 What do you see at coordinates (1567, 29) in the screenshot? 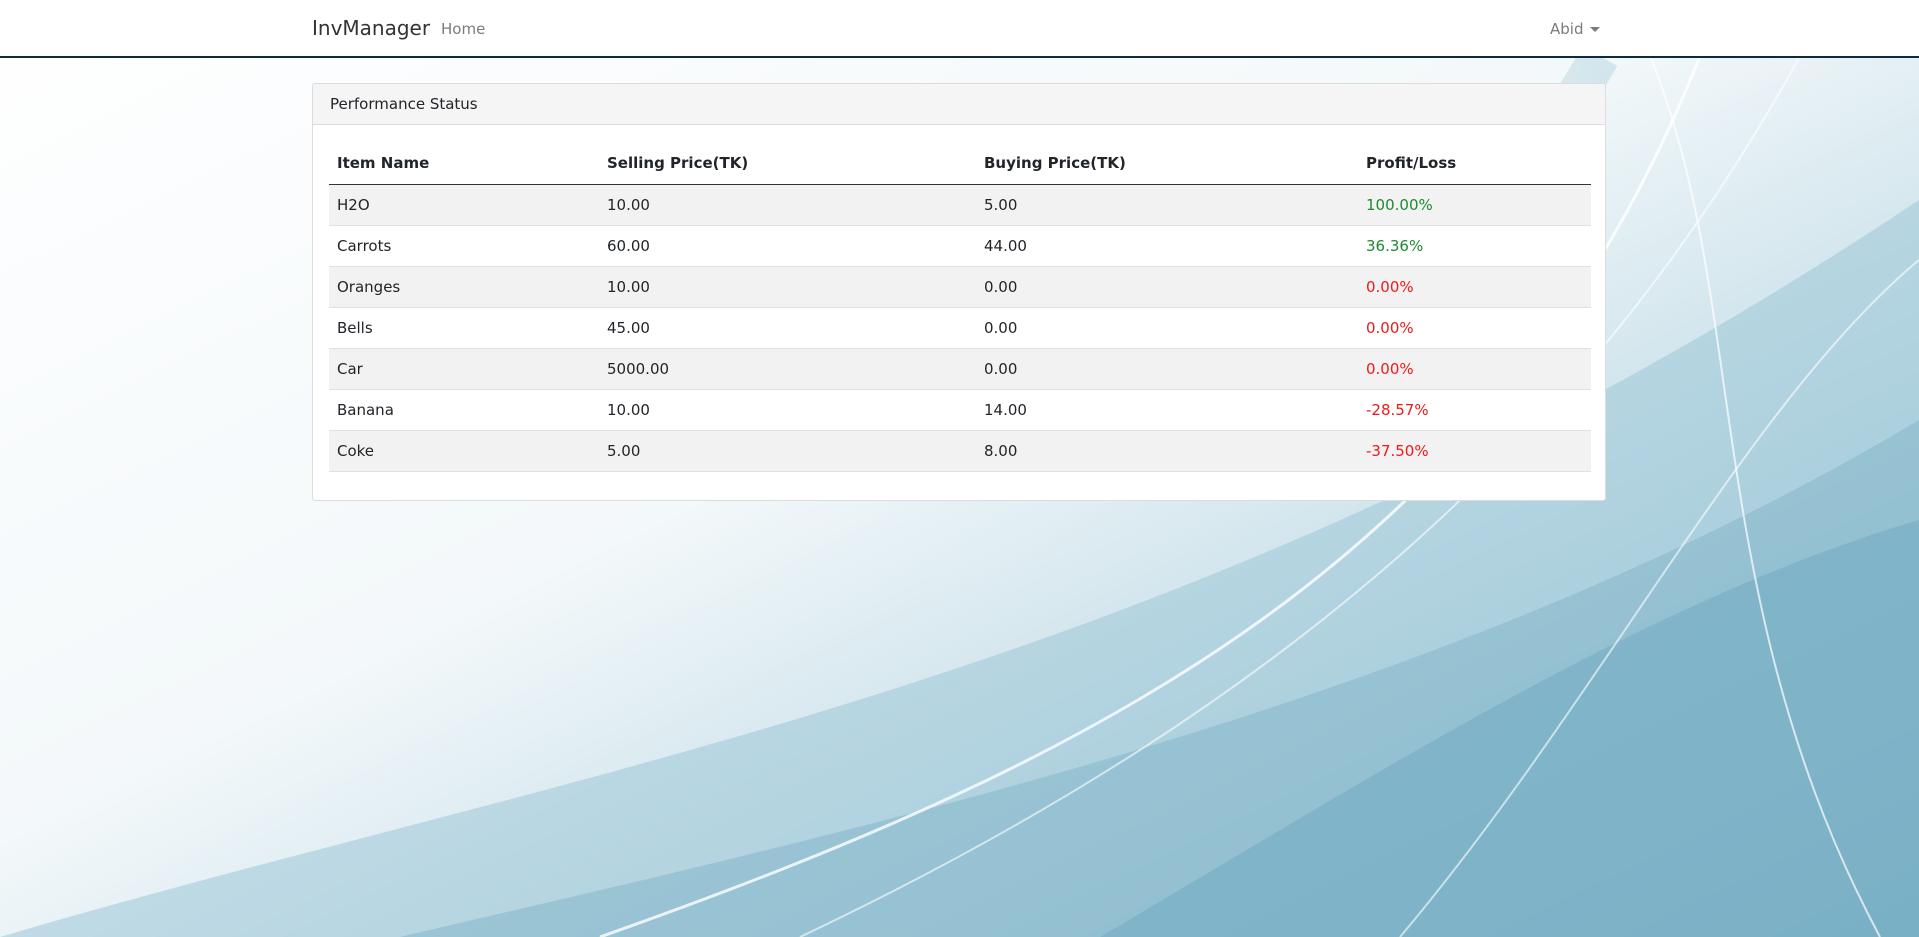
I see `user-name: Abid` at bounding box center [1567, 29].